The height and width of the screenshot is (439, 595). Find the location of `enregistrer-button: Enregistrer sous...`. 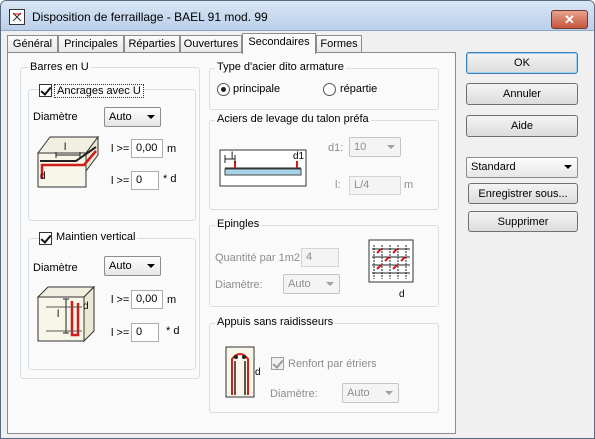

enregistrer-button: Enregistrer sous... is located at coordinates (523, 193).